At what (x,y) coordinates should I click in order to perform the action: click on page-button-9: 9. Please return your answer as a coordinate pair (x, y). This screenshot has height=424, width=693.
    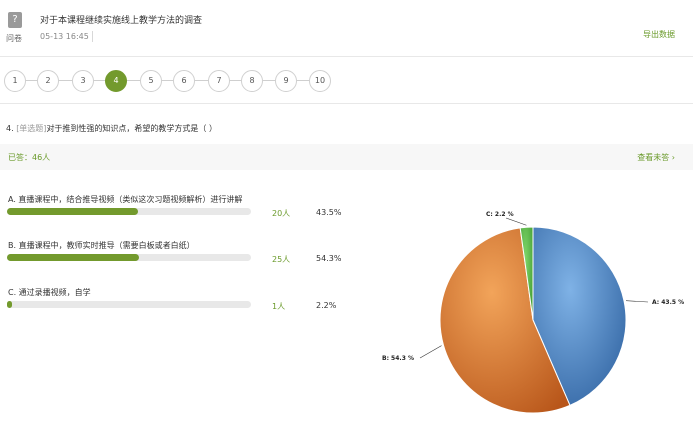
    Looking at the image, I should click on (286, 81).